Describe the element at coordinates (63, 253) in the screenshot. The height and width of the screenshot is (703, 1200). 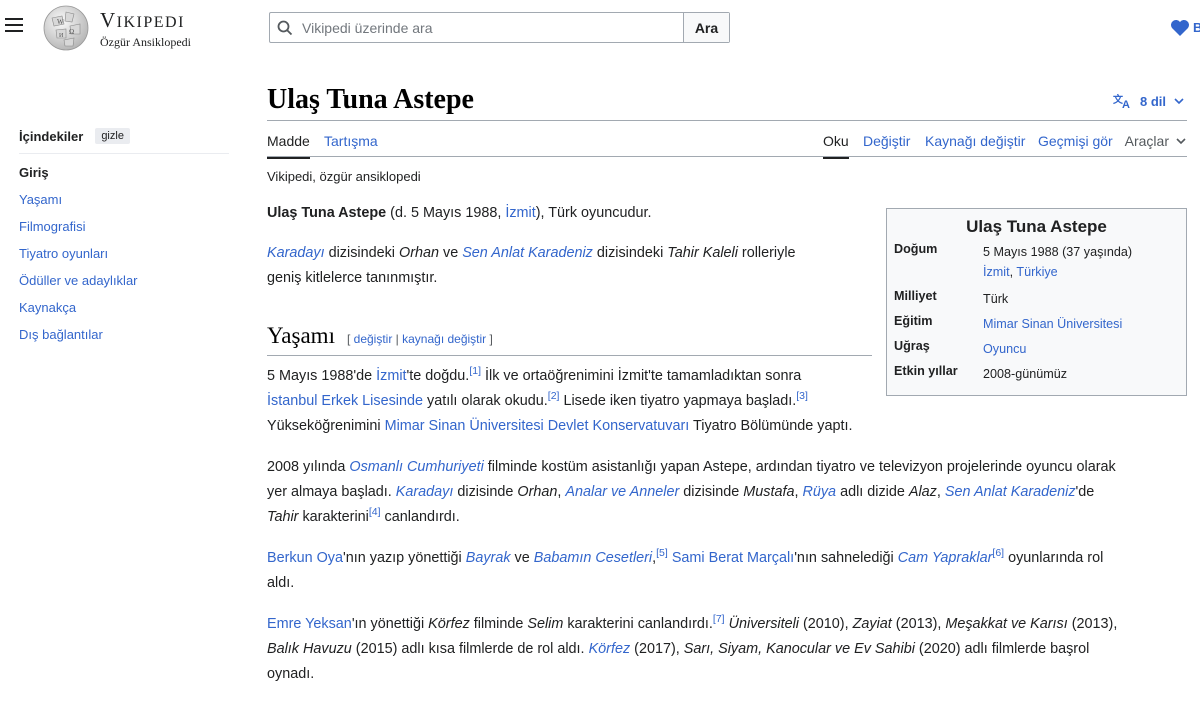
I see `toc-link: Tiyatro oyunları` at that location.